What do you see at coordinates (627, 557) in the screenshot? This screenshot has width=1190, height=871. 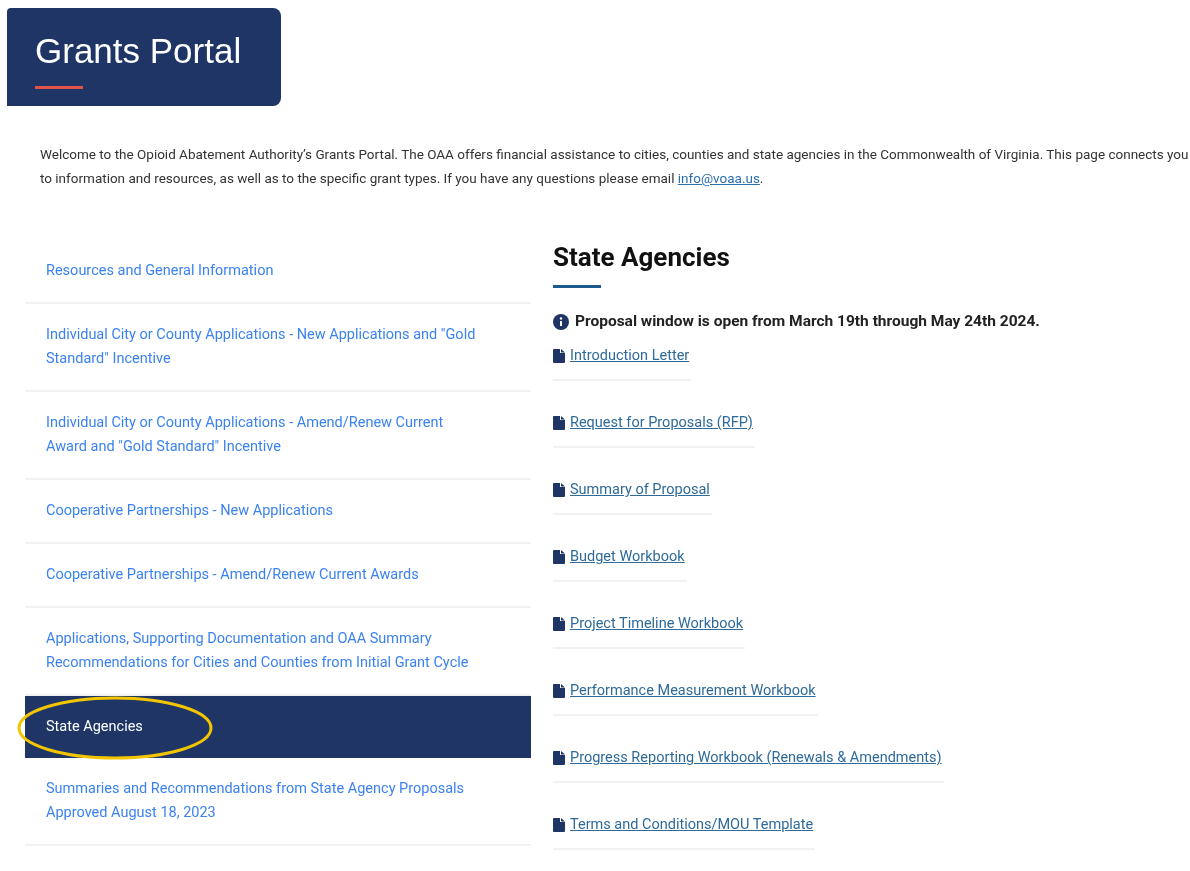 I see `document-link: Budget Workbook` at bounding box center [627, 557].